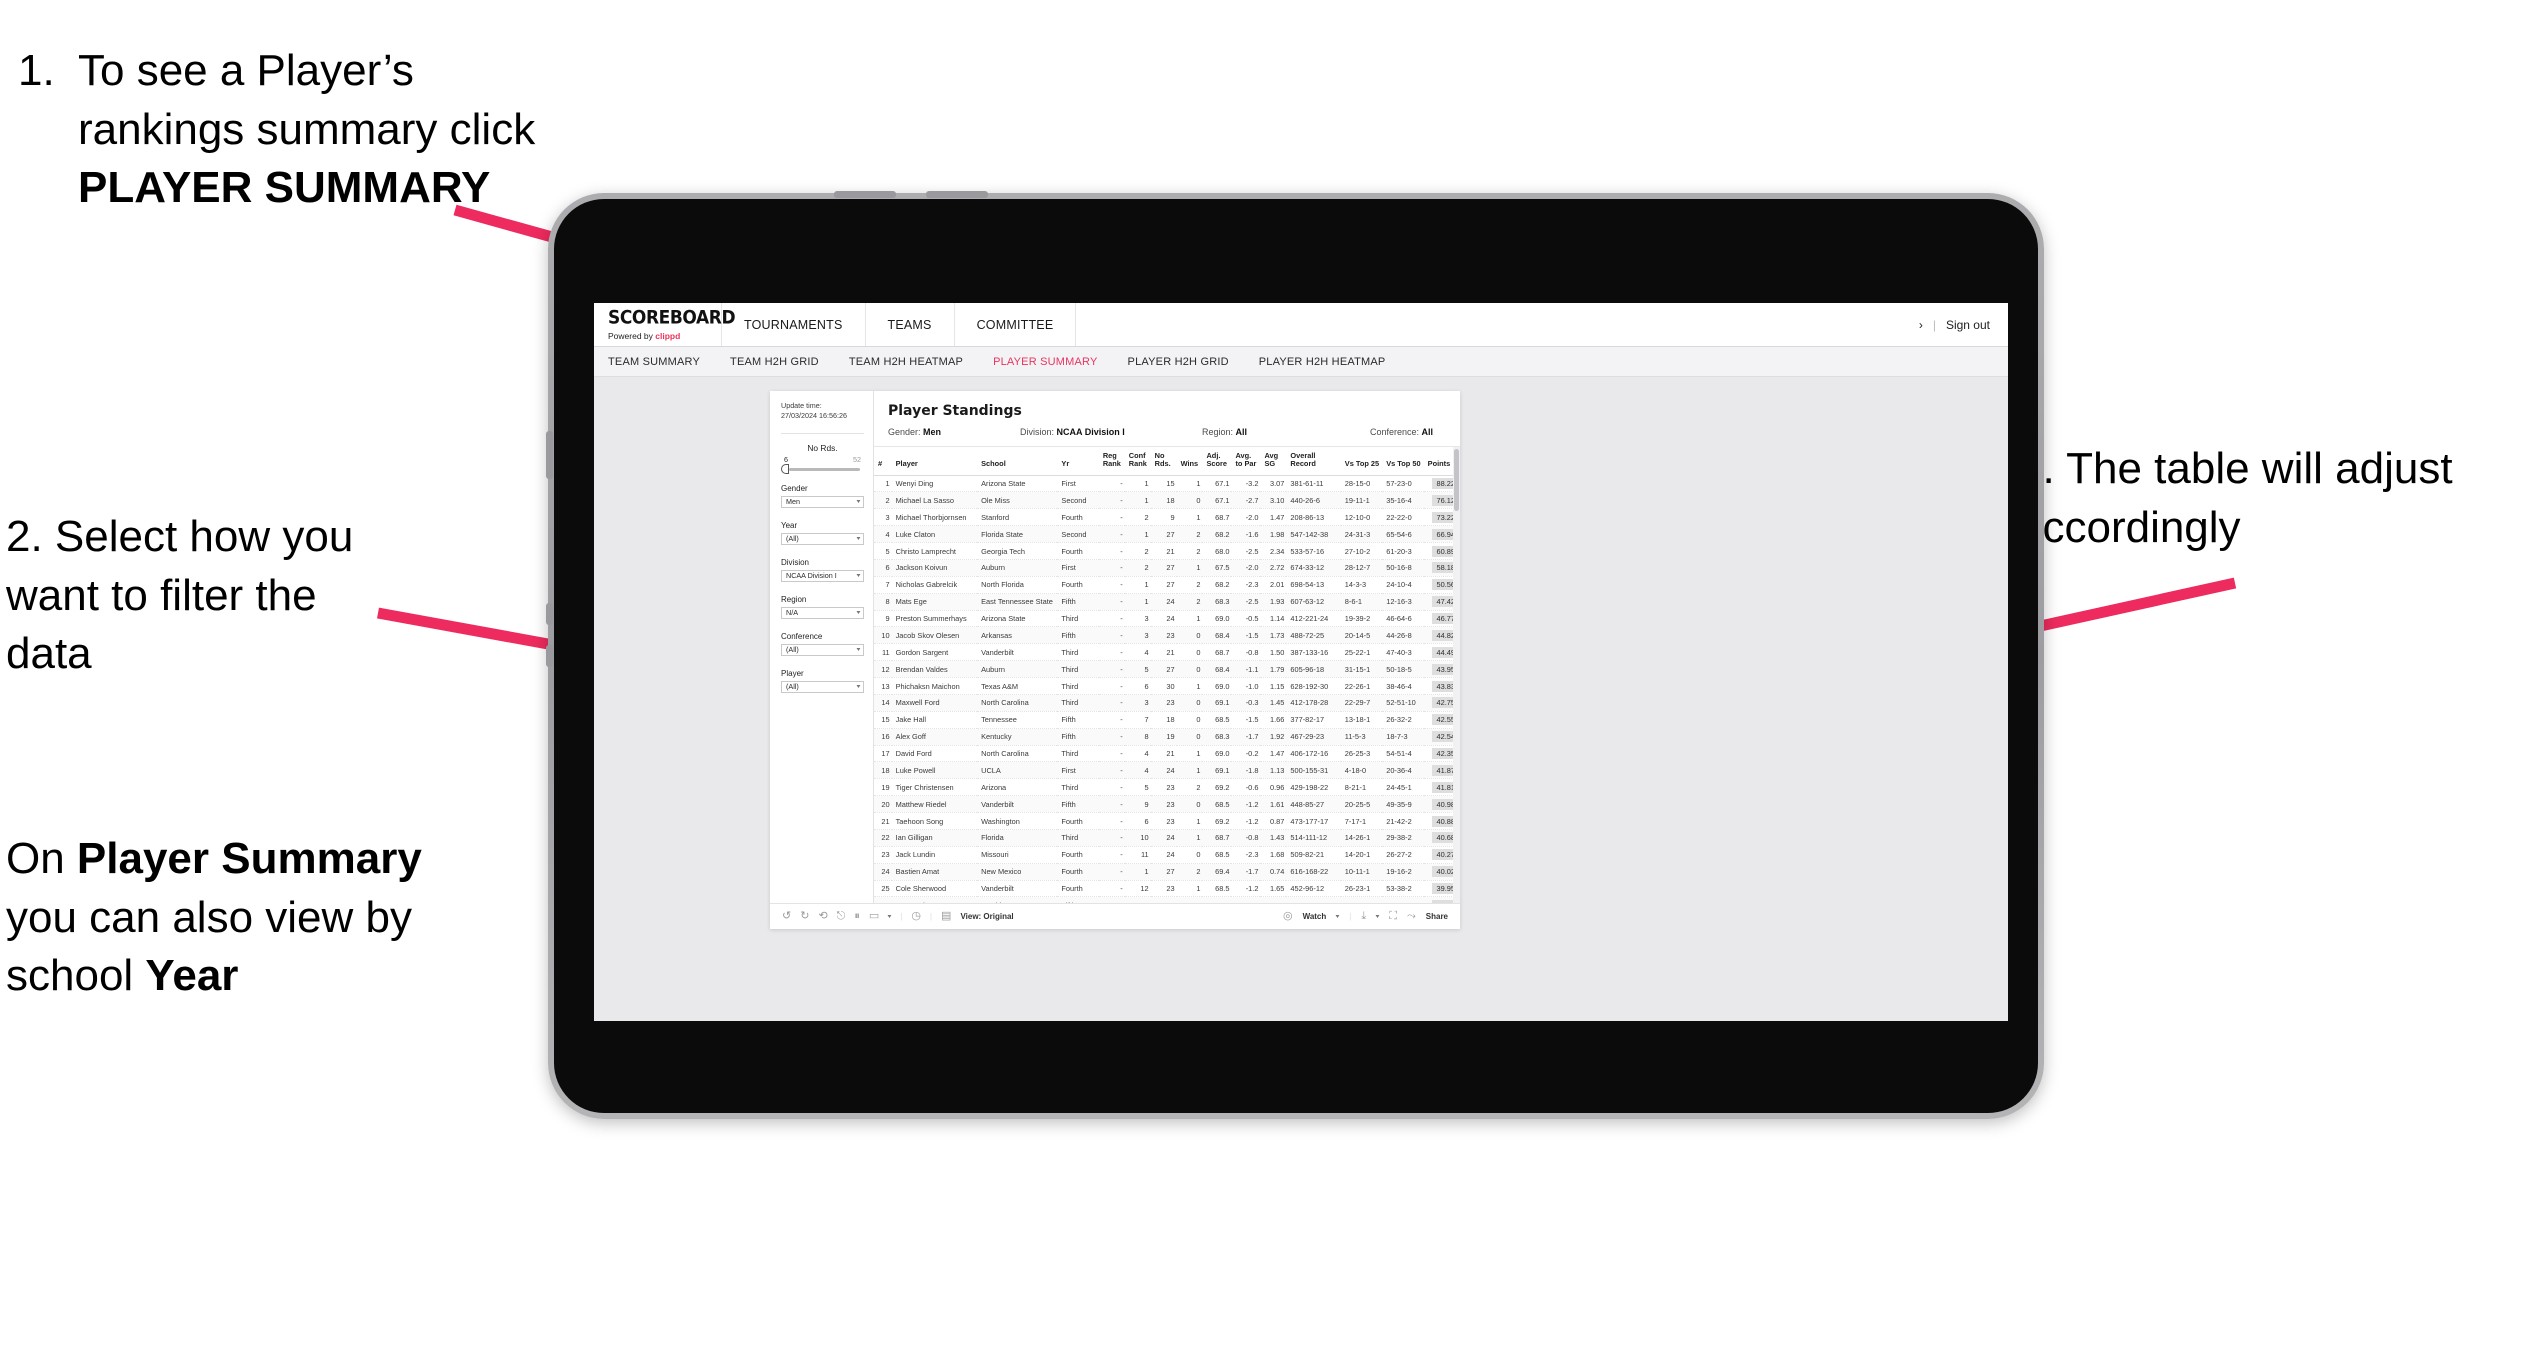 Image resolution: width=2526 pixels, height=1359 pixels. Describe the element at coordinates (883, 899) in the screenshot. I see `table-cell-rank: 26` at that location.